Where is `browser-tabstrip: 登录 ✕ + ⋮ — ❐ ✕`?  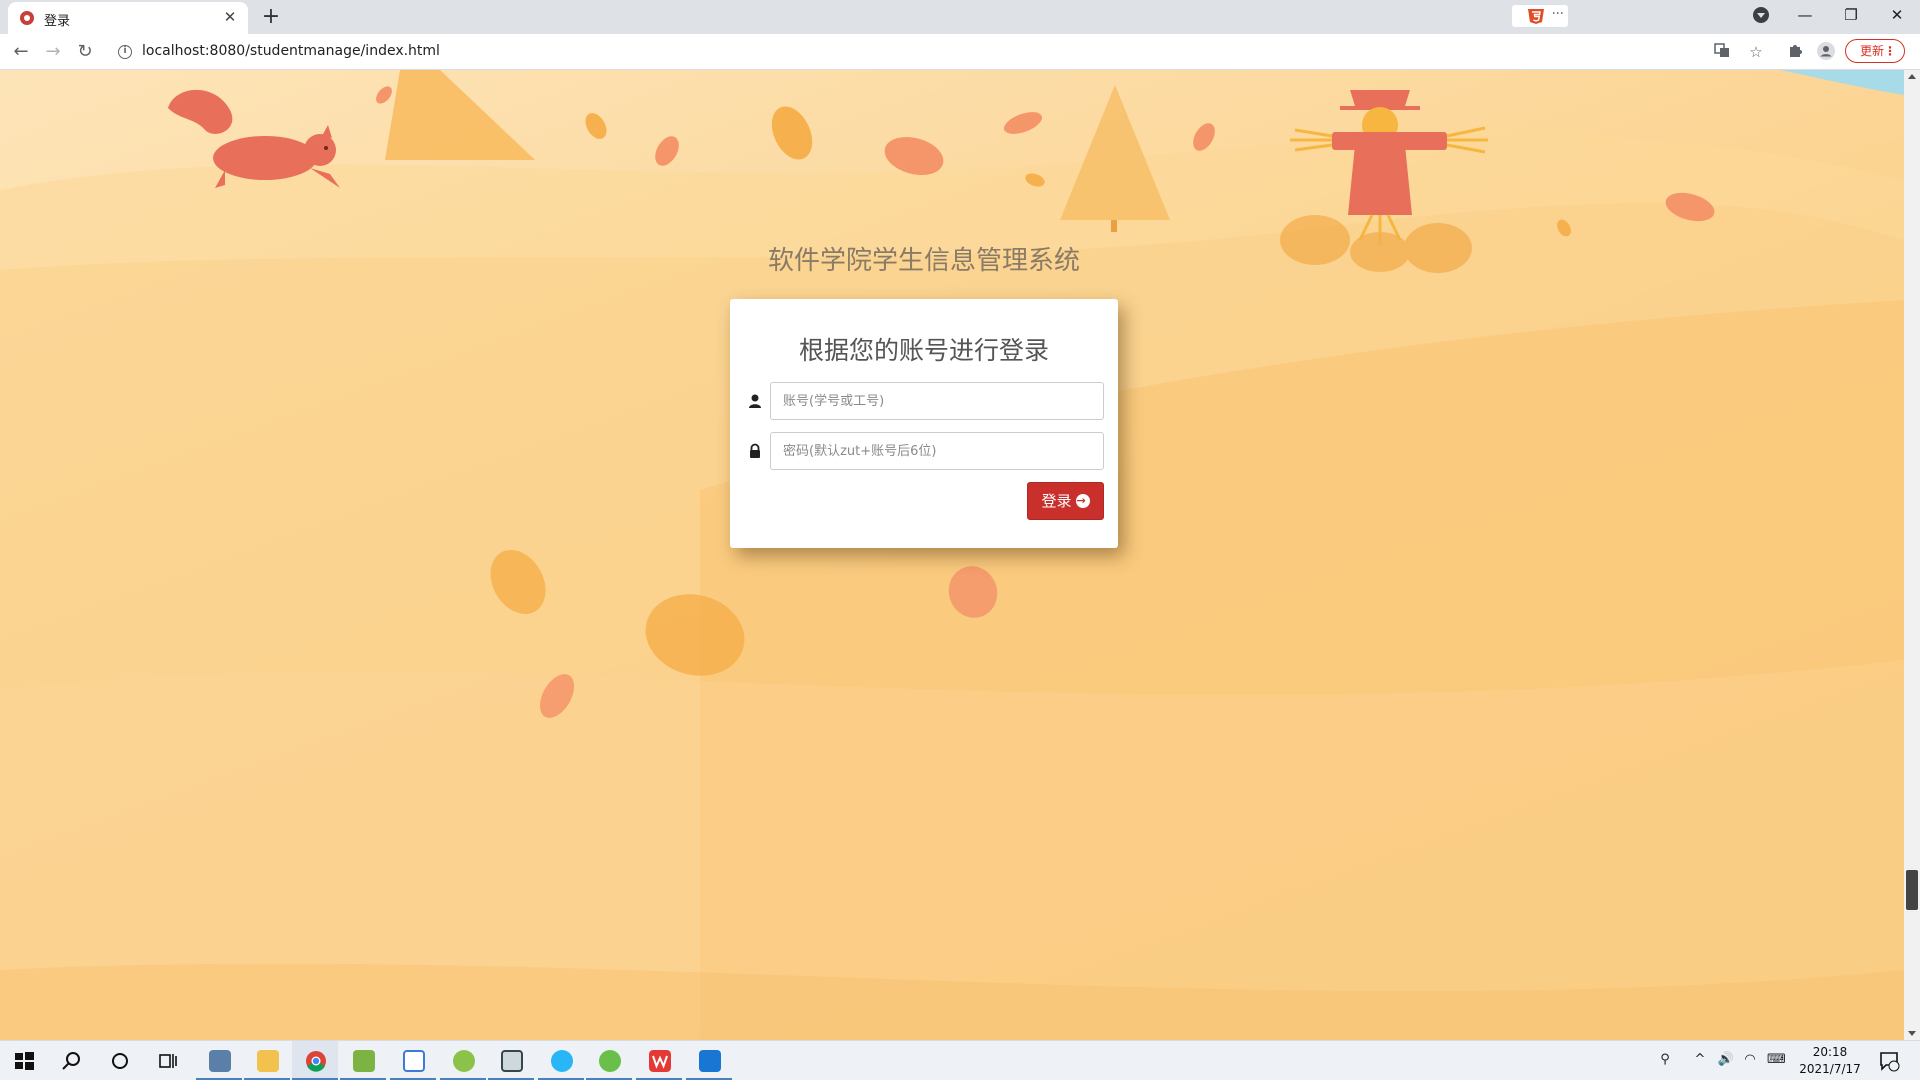
browser-tabstrip: 登录 ✕ + ⋮ — ❐ ✕ is located at coordinates (960, 17).